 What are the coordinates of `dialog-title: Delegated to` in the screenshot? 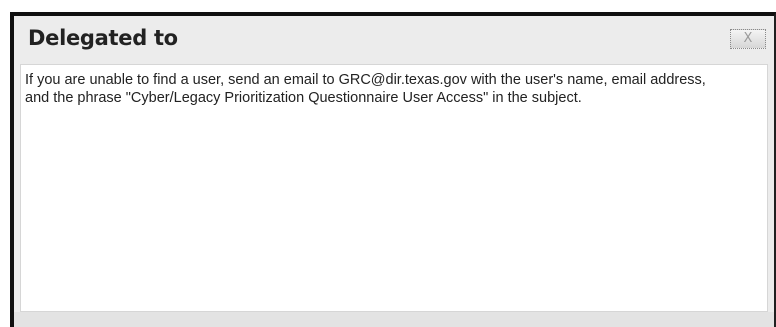 It's located at (103, 38).